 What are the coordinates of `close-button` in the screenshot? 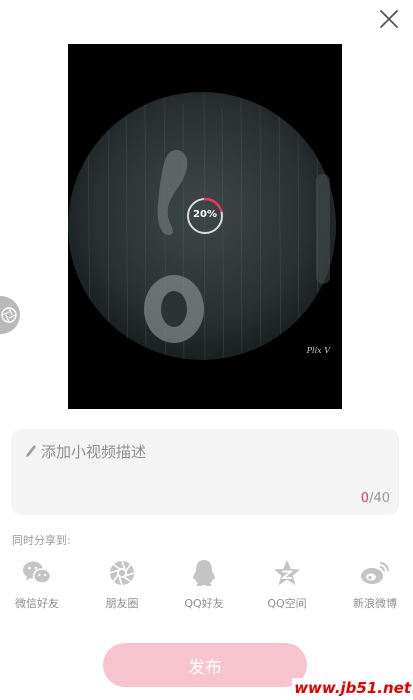 It's located at (389, 19).